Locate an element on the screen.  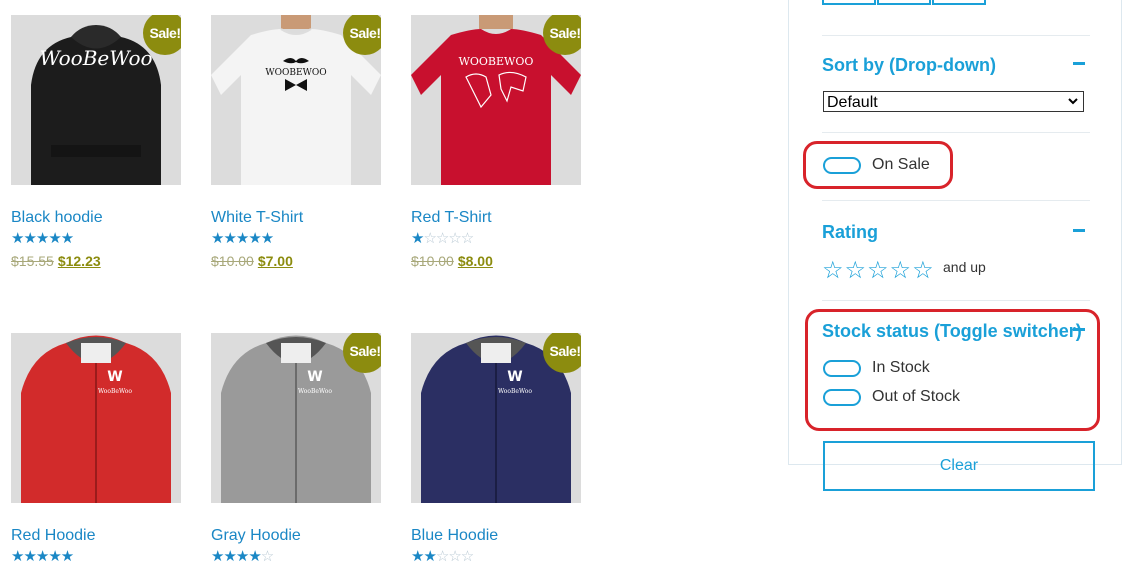
star-rating: ★★★★☆ is located at coordinates (242, 556).